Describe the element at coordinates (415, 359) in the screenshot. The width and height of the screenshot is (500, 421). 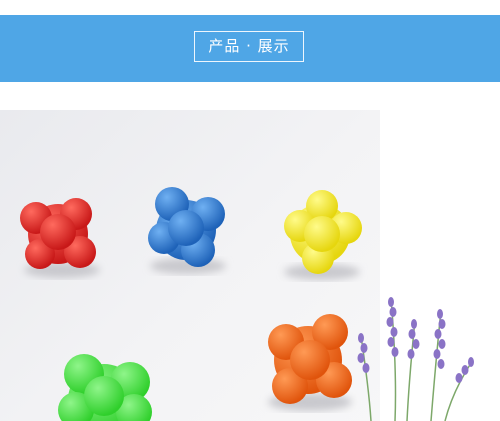
I see `lavender-decoration` at that location.